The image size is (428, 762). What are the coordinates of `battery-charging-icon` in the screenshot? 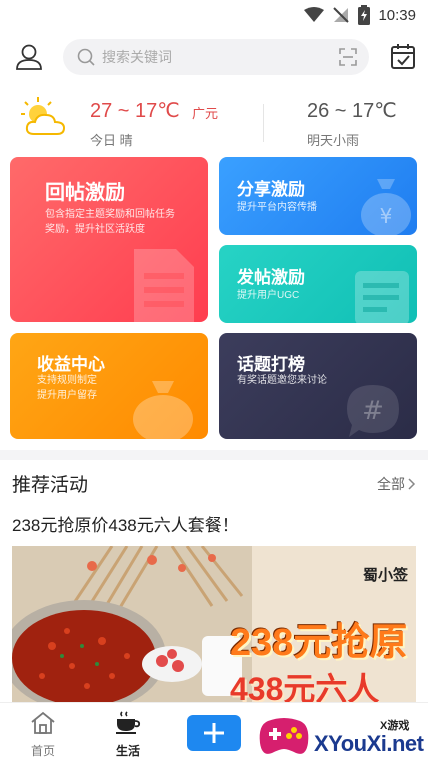 It's located at (364, 15).